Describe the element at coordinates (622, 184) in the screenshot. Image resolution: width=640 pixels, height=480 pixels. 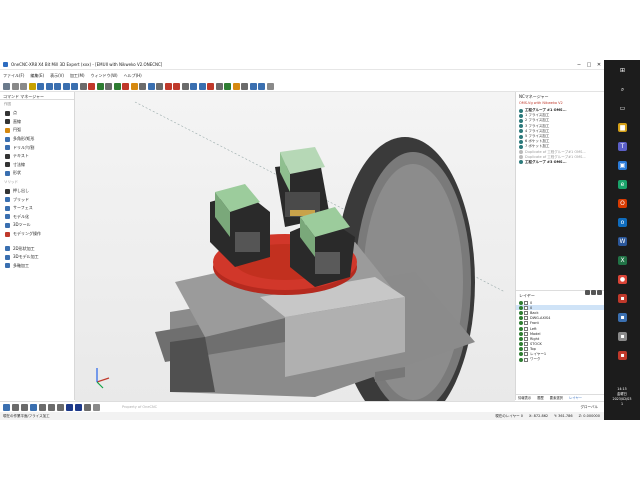
I see `edge-icon: e` at that location.